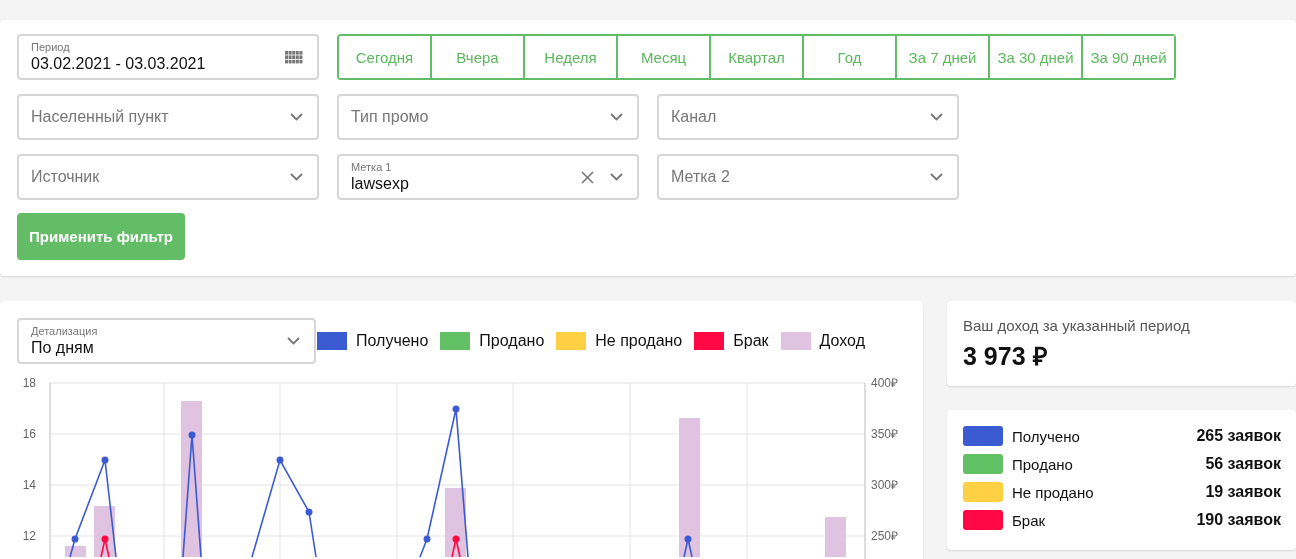 The image size is (1296, 559). What do you see at coordinates (885, 383) in the screenshot?
I see `axis-label: 400₽` at bounding box center [885, 383].